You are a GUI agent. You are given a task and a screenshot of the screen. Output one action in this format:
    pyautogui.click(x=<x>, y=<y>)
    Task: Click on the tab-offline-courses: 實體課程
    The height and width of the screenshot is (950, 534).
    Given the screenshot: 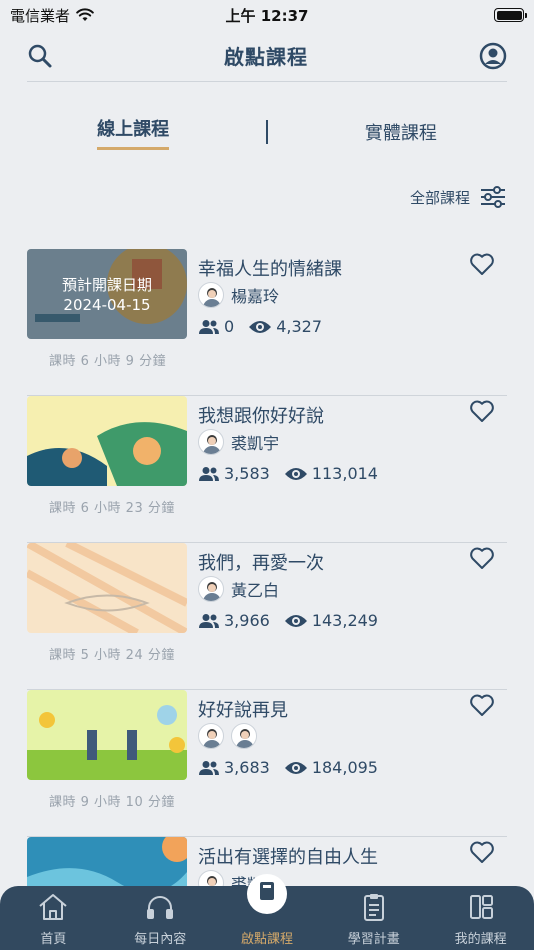 What is the action you would take?
    pyautogui.click(x=401, y=132)
    